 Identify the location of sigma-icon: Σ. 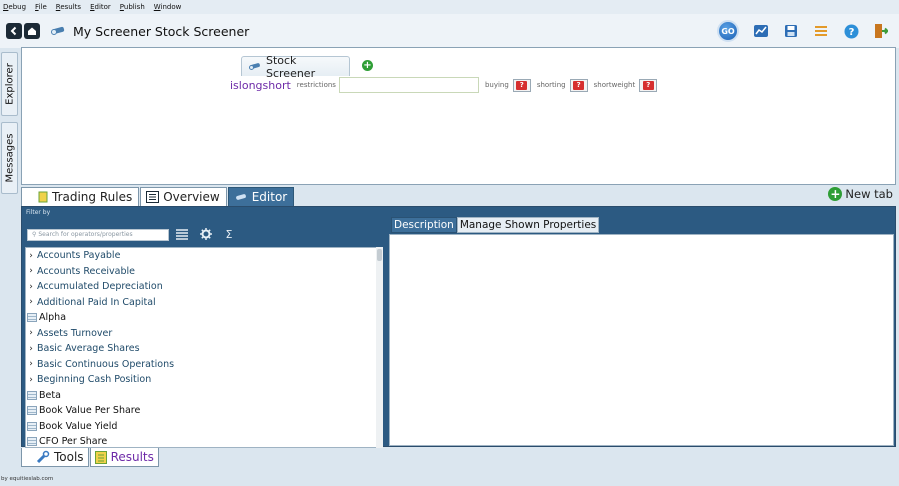
(229, 234).